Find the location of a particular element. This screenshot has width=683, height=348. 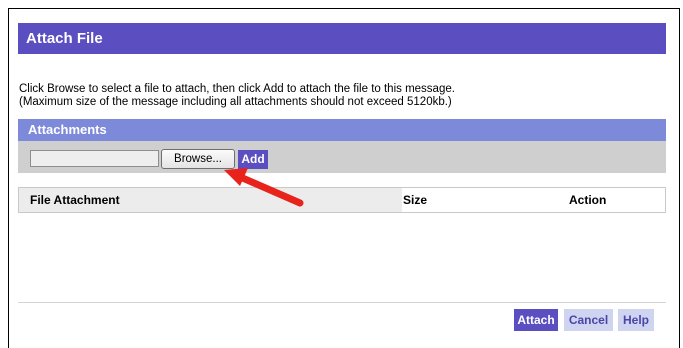

dialog-title: Attach File is located at coordinates (342, 38).